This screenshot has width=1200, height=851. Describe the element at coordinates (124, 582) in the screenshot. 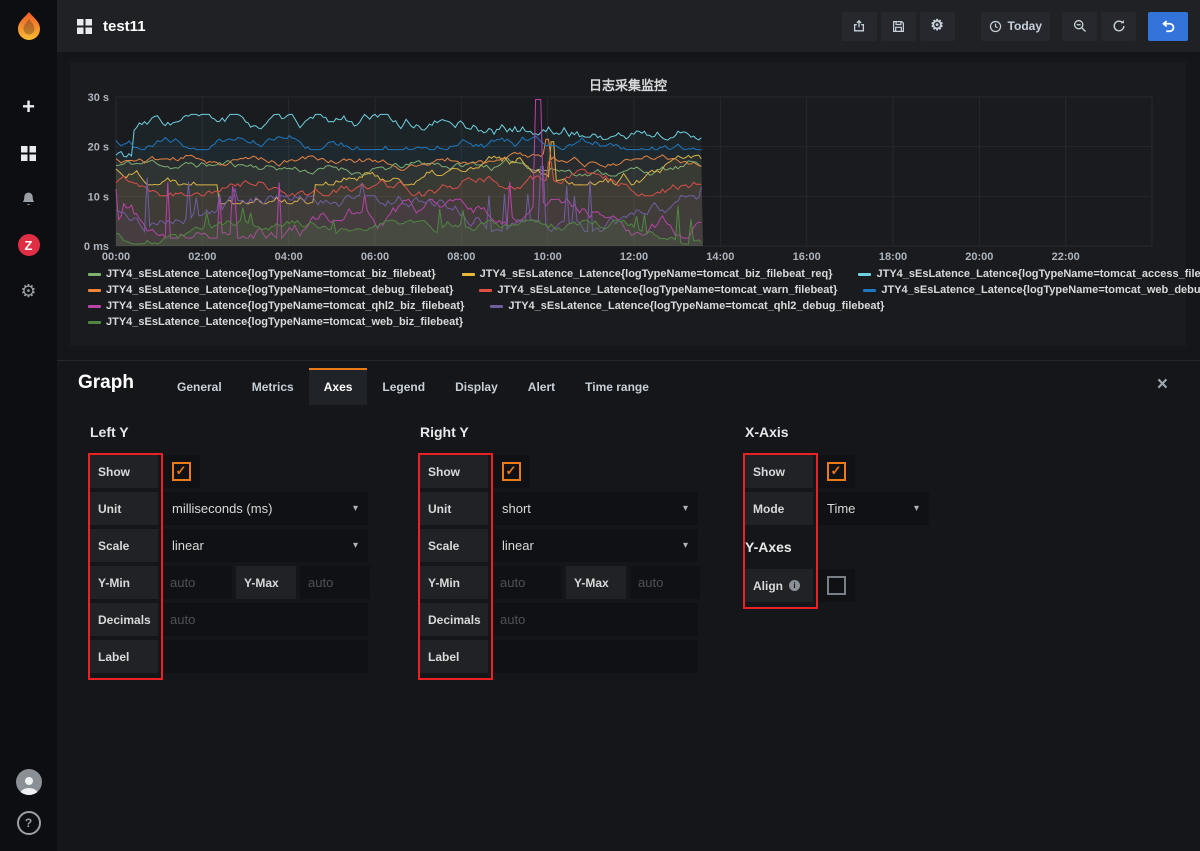

I see `left-y-min-label: Y-Min` at that location.